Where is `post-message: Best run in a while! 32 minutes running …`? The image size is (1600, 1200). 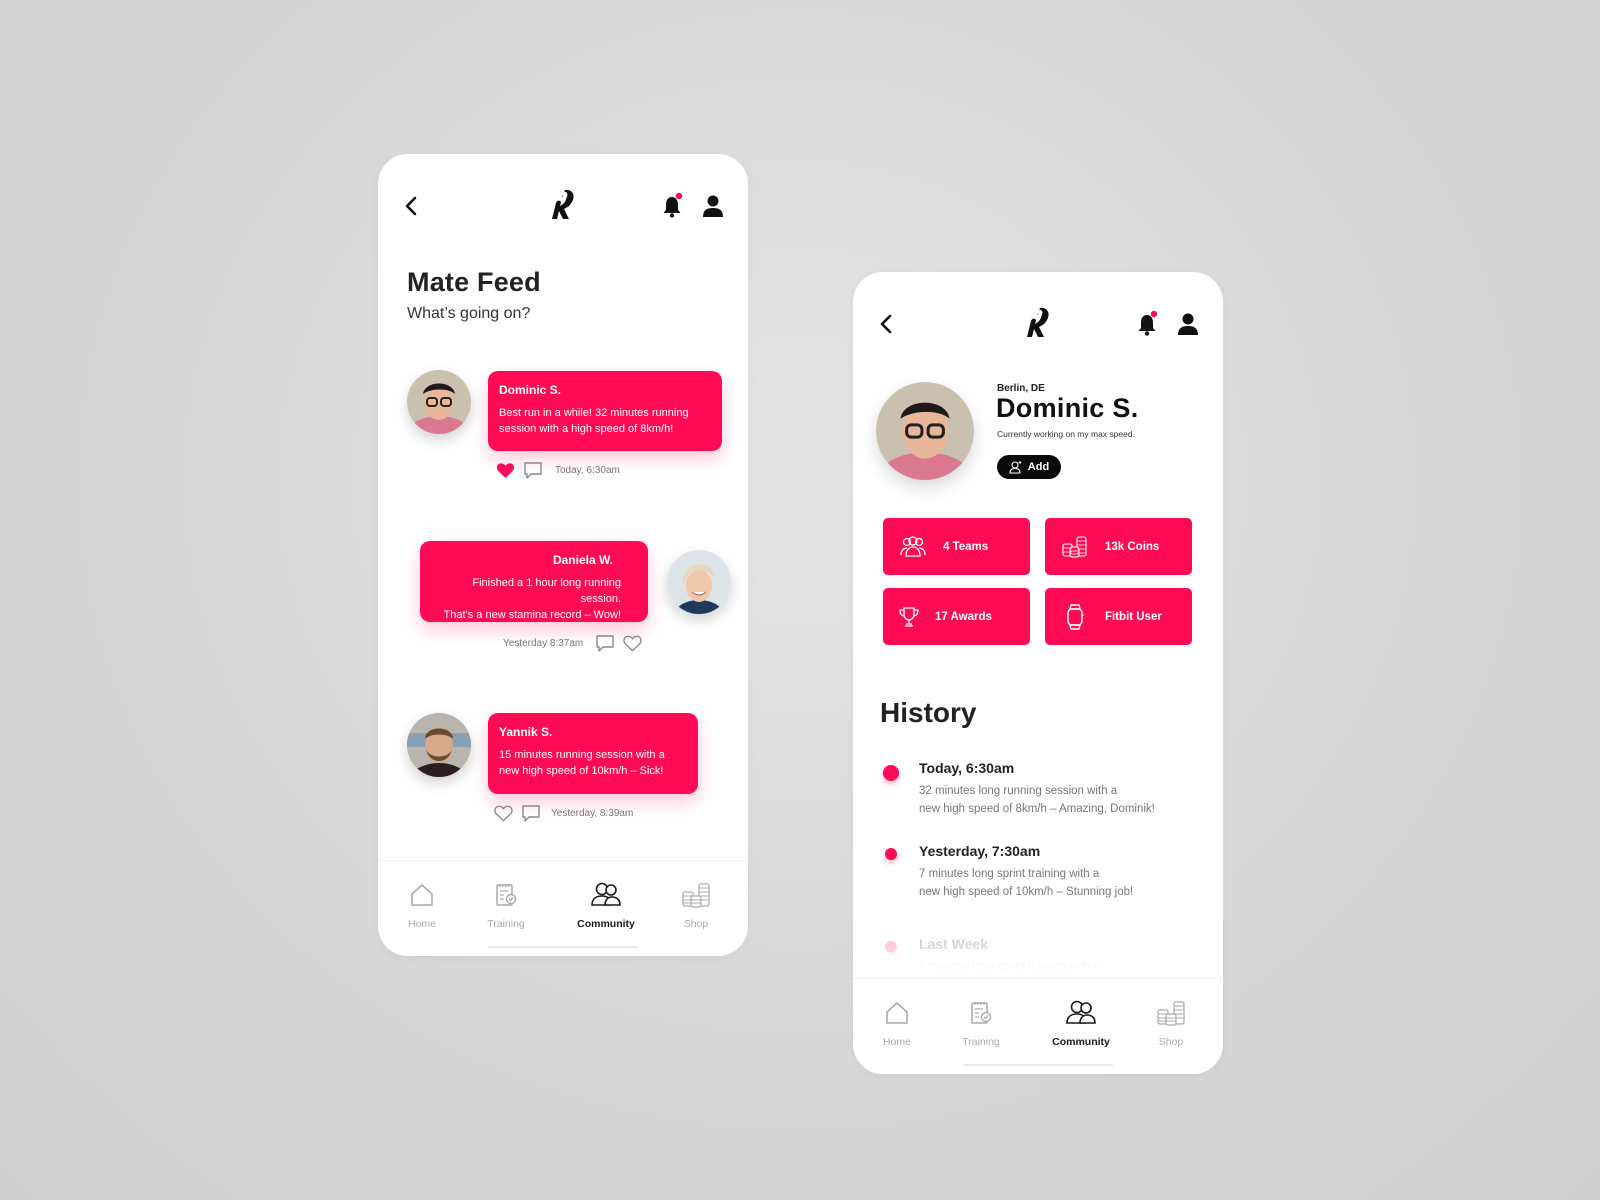
post-message: Best run in a while! 32 minutes running … is located at coordinates (594, 421).